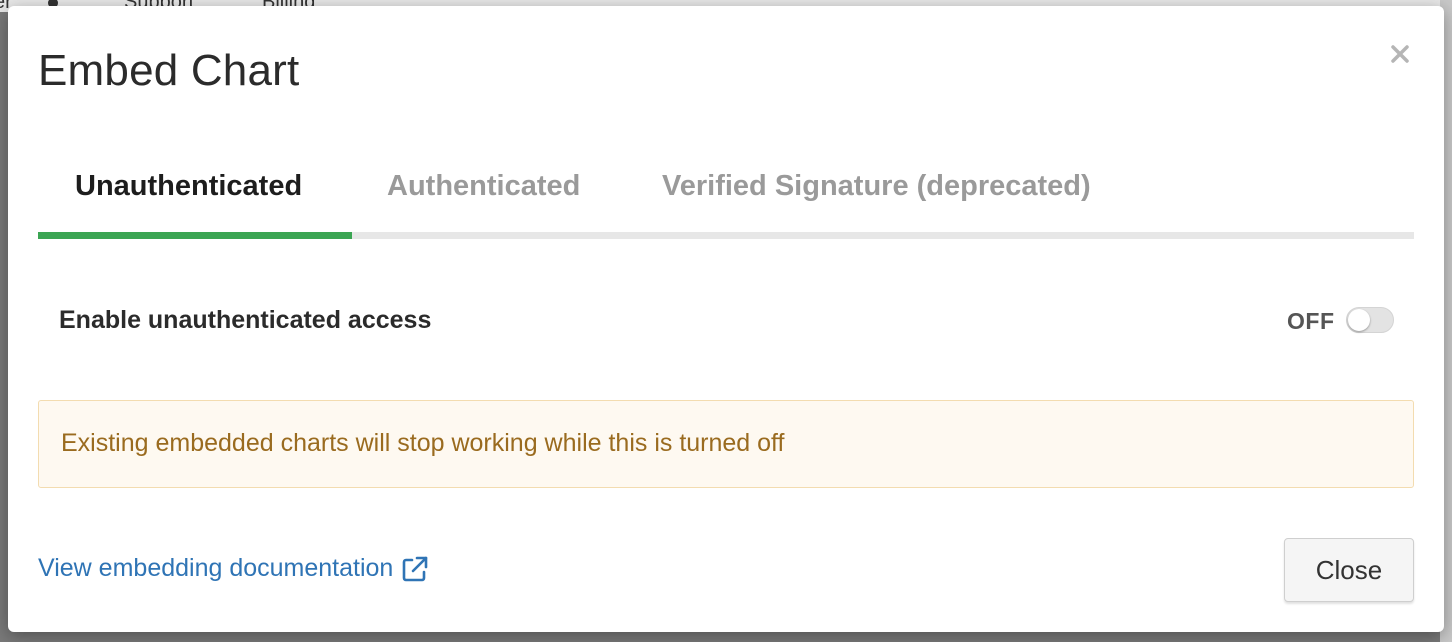 This screenshot has height=642, width=1452. I want to click on external-link-icon, so click(415, 569).